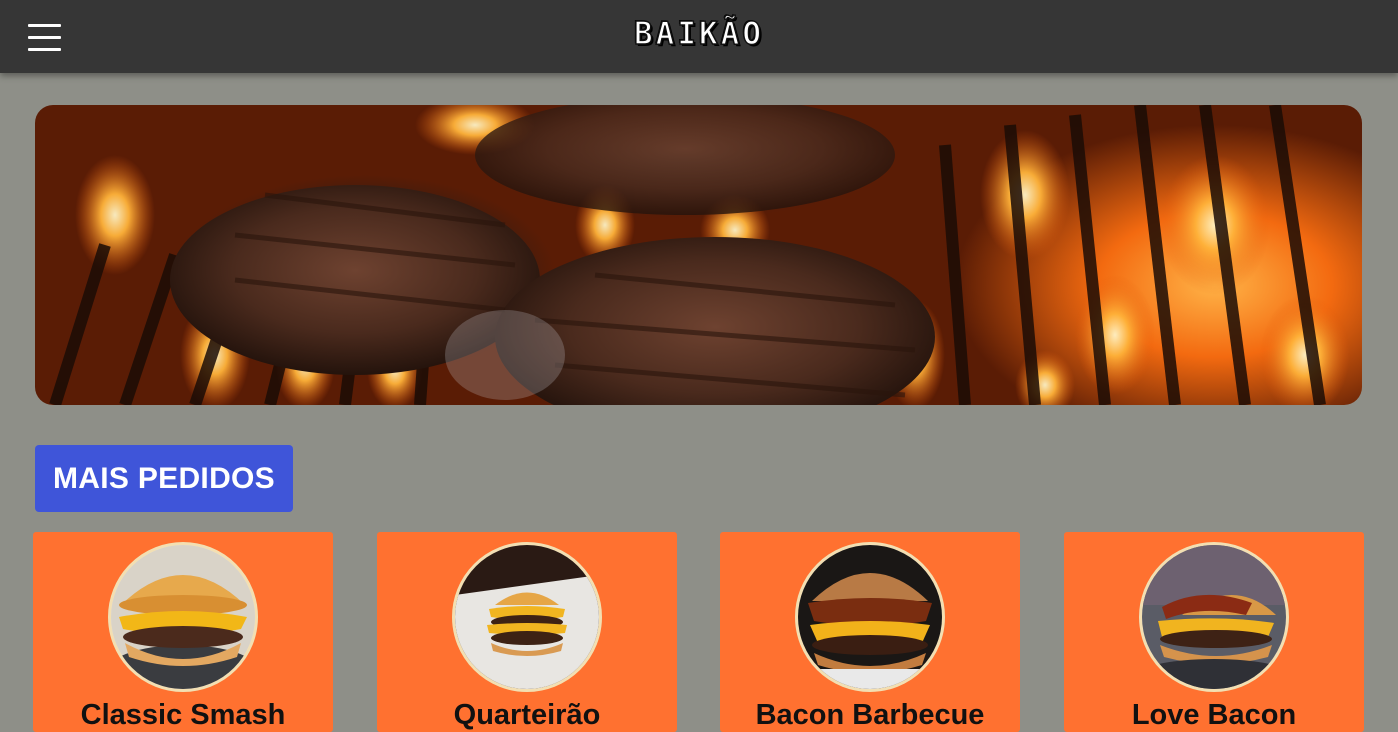  I want to click on product-card: Classic Smash, so click(183, 632).